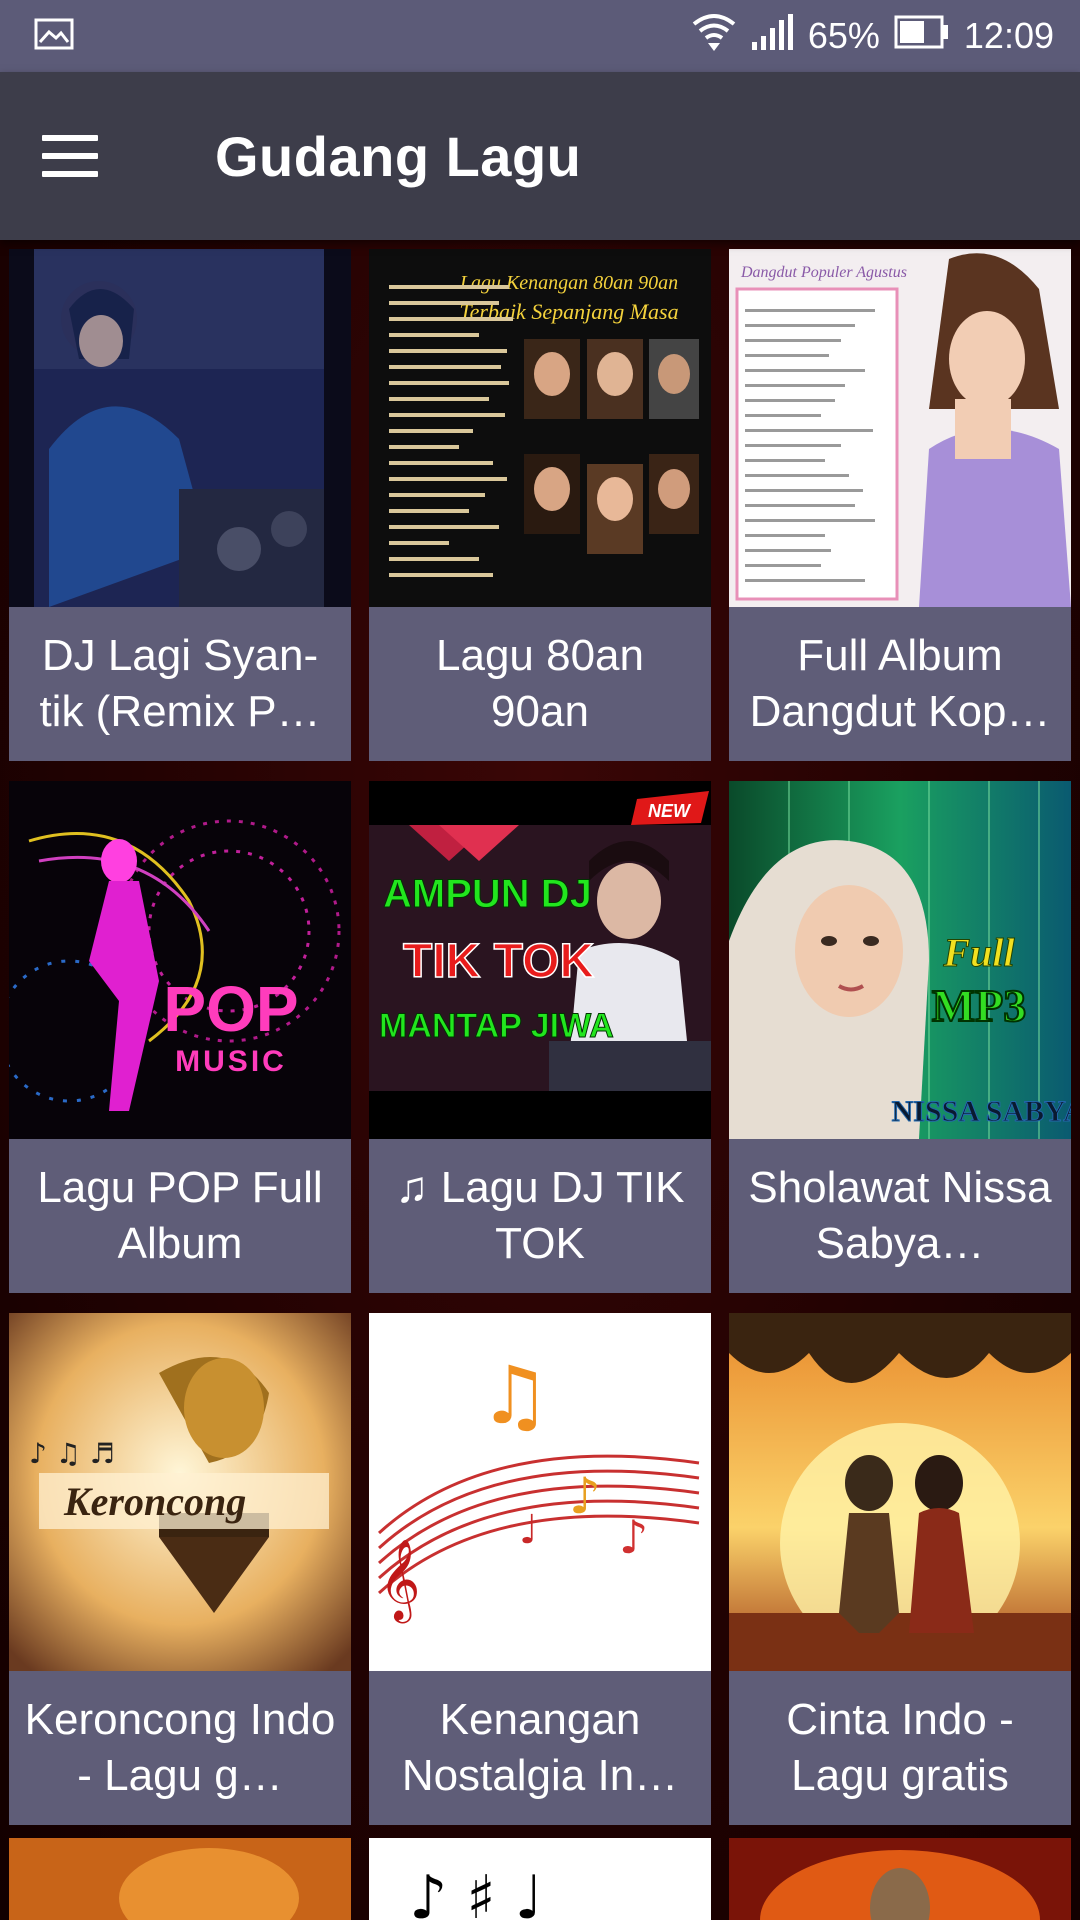 The width and height of the screenshot is (1080, 1920). I want to click on card-thumbnail: NEW AMPUN DJ TIK TOK MANTAP JIWA, so click(540, 960).